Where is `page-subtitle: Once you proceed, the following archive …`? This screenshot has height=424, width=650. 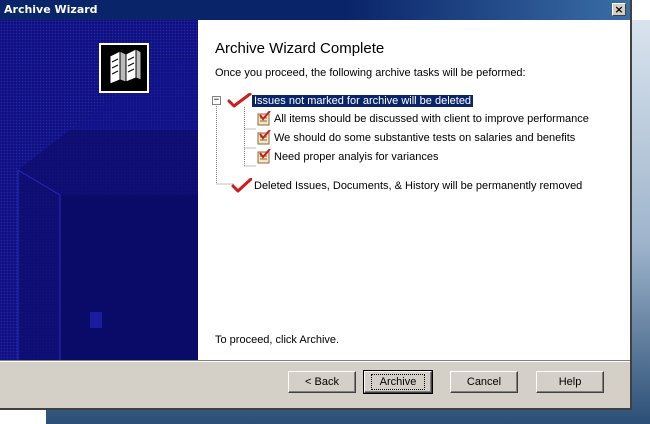 page-subtitle: Once you proceed, the following archive … is located at coordinates (370, 73).